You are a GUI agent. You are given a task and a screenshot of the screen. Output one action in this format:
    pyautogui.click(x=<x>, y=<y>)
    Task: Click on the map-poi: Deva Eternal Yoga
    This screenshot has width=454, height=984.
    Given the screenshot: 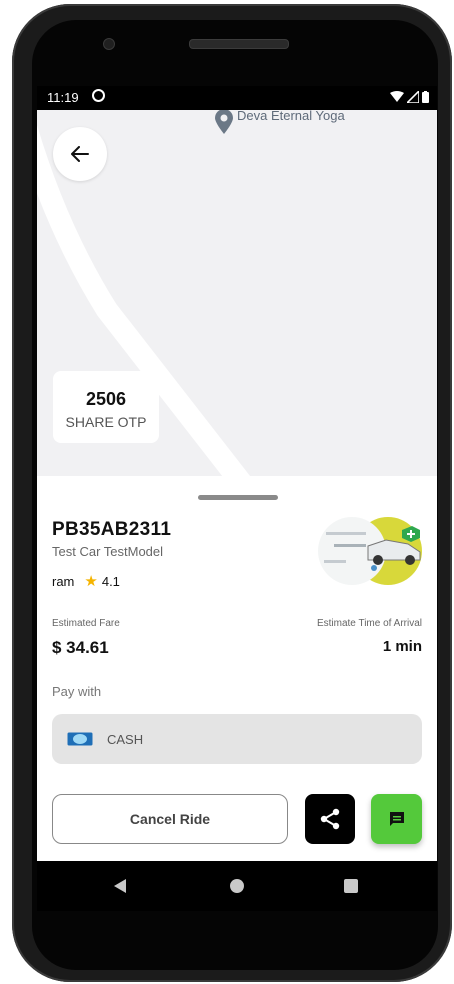 What is the action you would take?
    pyautogui.click(x=280, y=122)
    